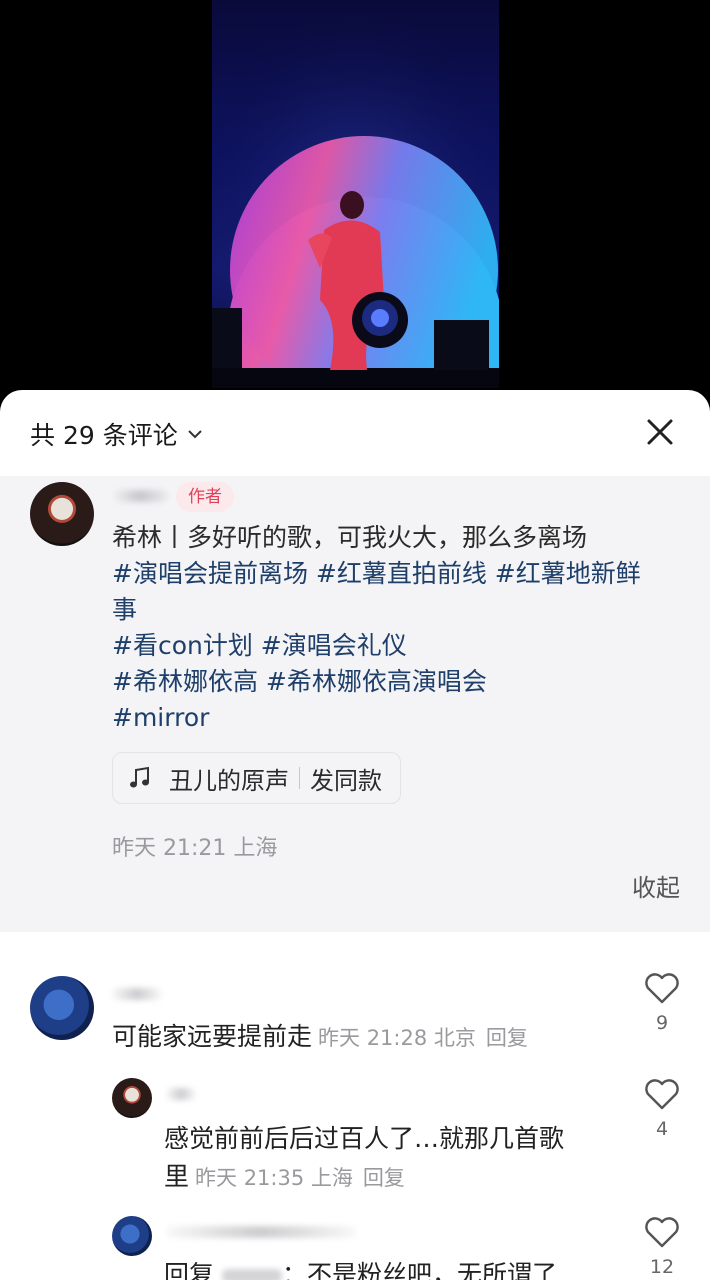 The width and height of the screenshot is (710, 1280). I want to click on like-button: 4, so click(662, 1109).